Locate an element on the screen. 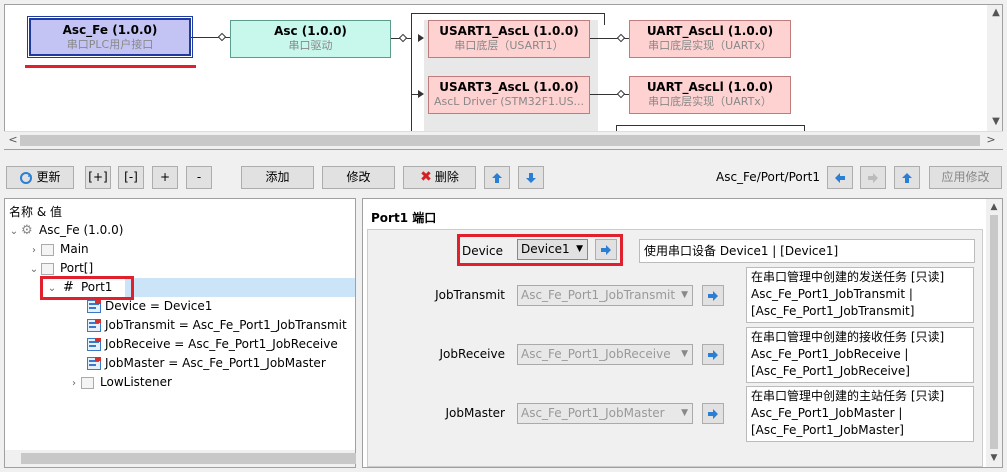 This screenshot has height=472, width=1007. jobmaster-label: JobMaster is located at coordinates (475, 413).